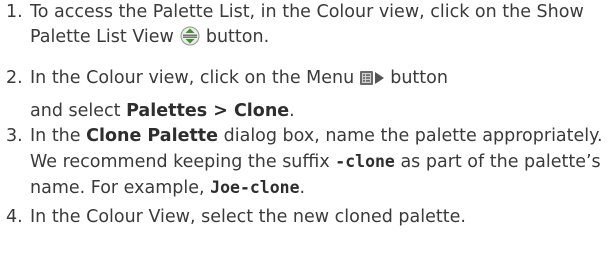  I want to click on menu-path: Palettes > Clone, so click(208, 111).